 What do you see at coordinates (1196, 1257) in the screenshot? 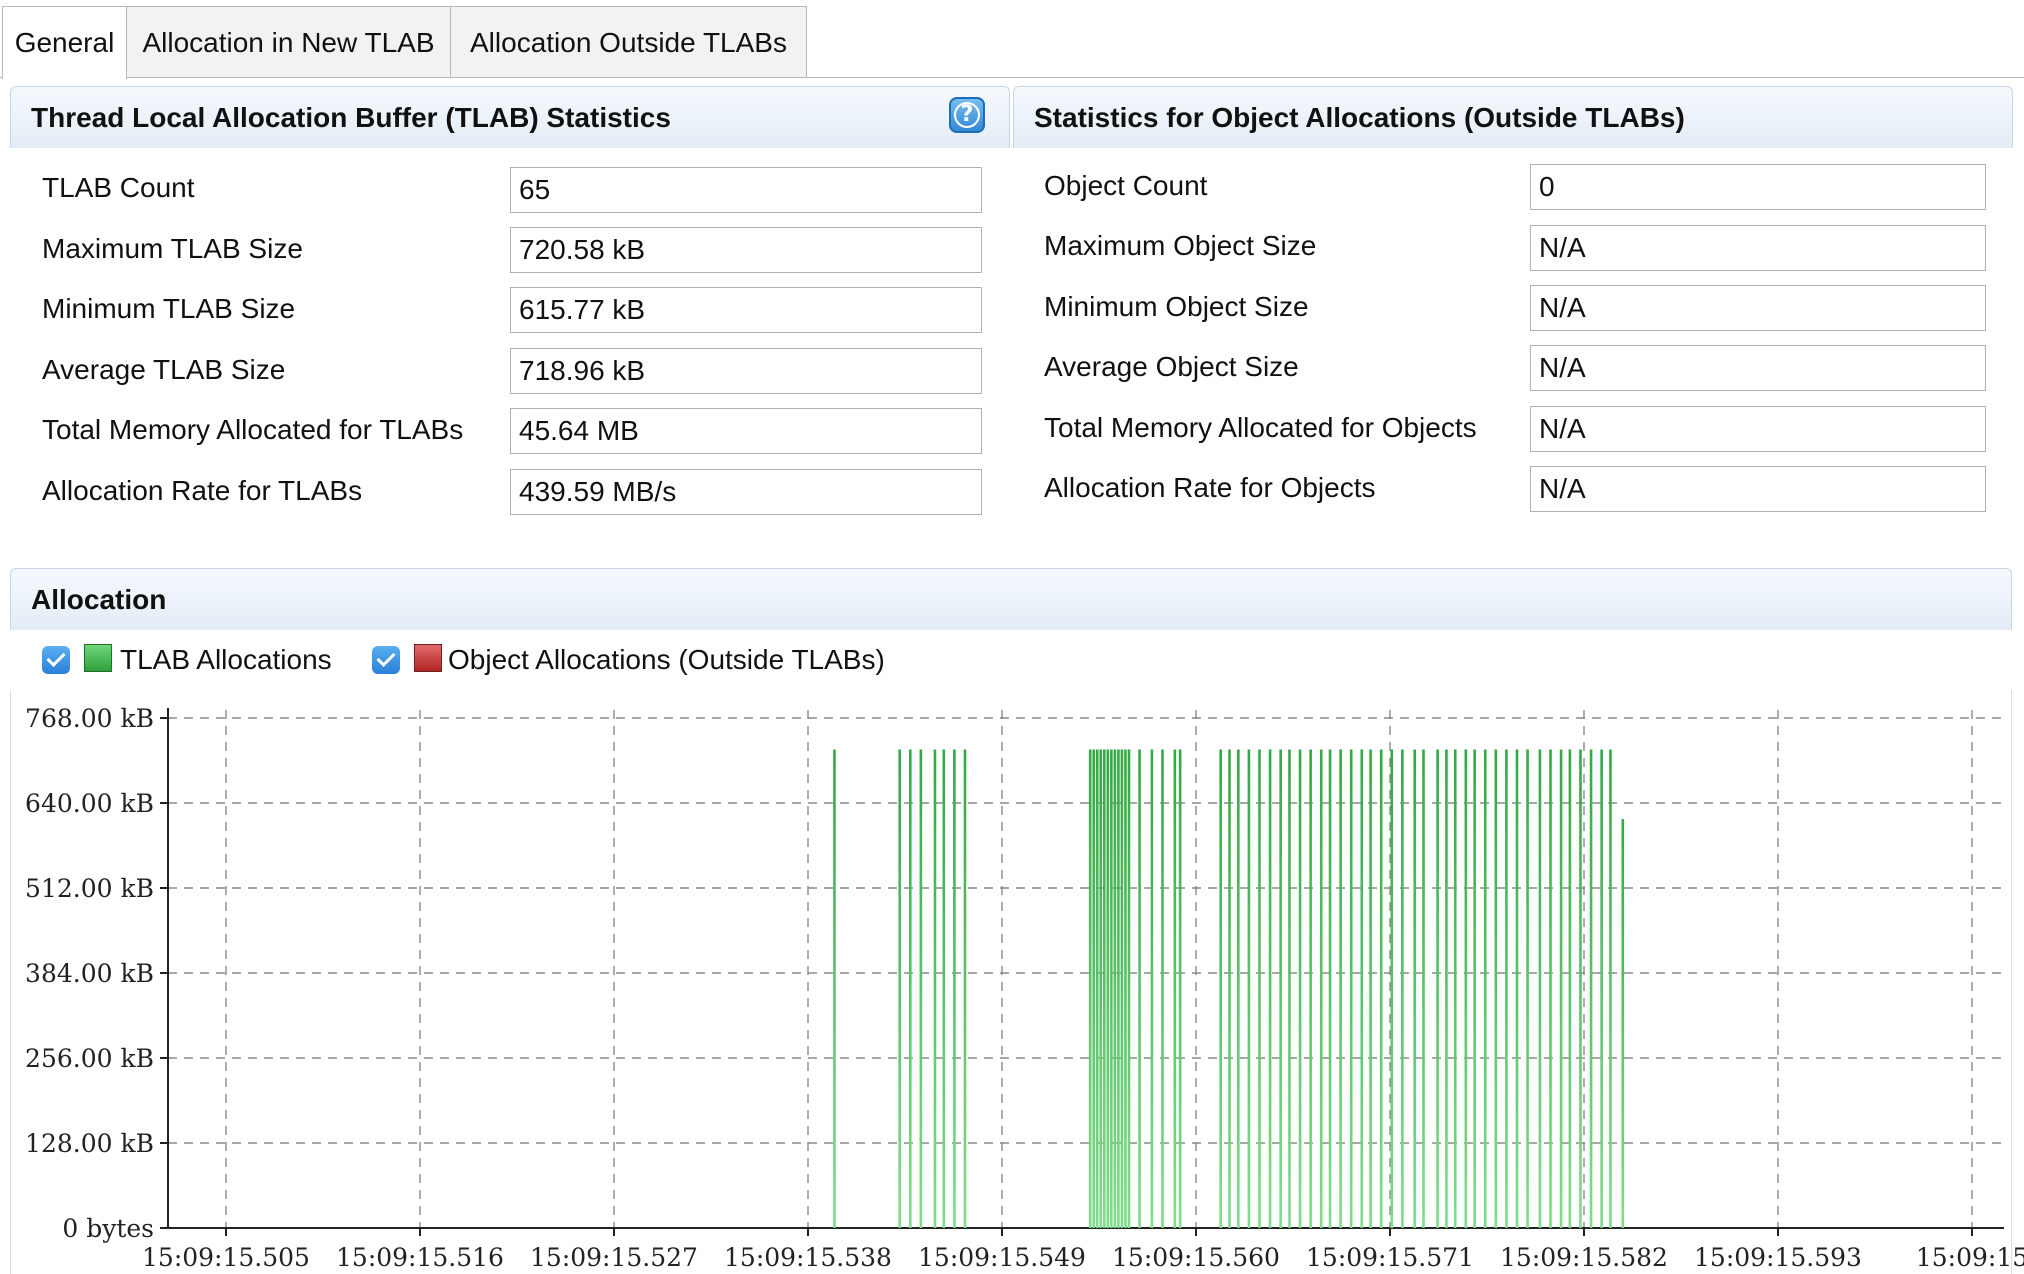
I see `x-tick-label: 15:09:15.560` at bounding box center [1196, 1257].